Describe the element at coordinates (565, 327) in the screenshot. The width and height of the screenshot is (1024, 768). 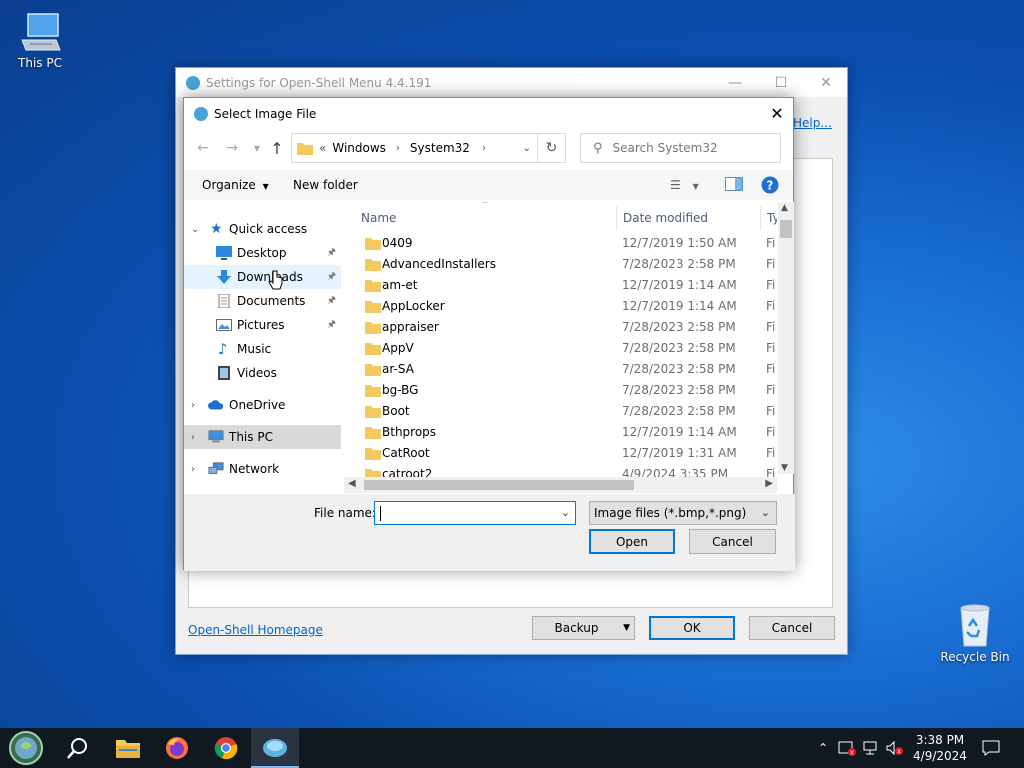
I see `file-row: appraiser 7/28/2023 2:58 PM Fi` at that location.